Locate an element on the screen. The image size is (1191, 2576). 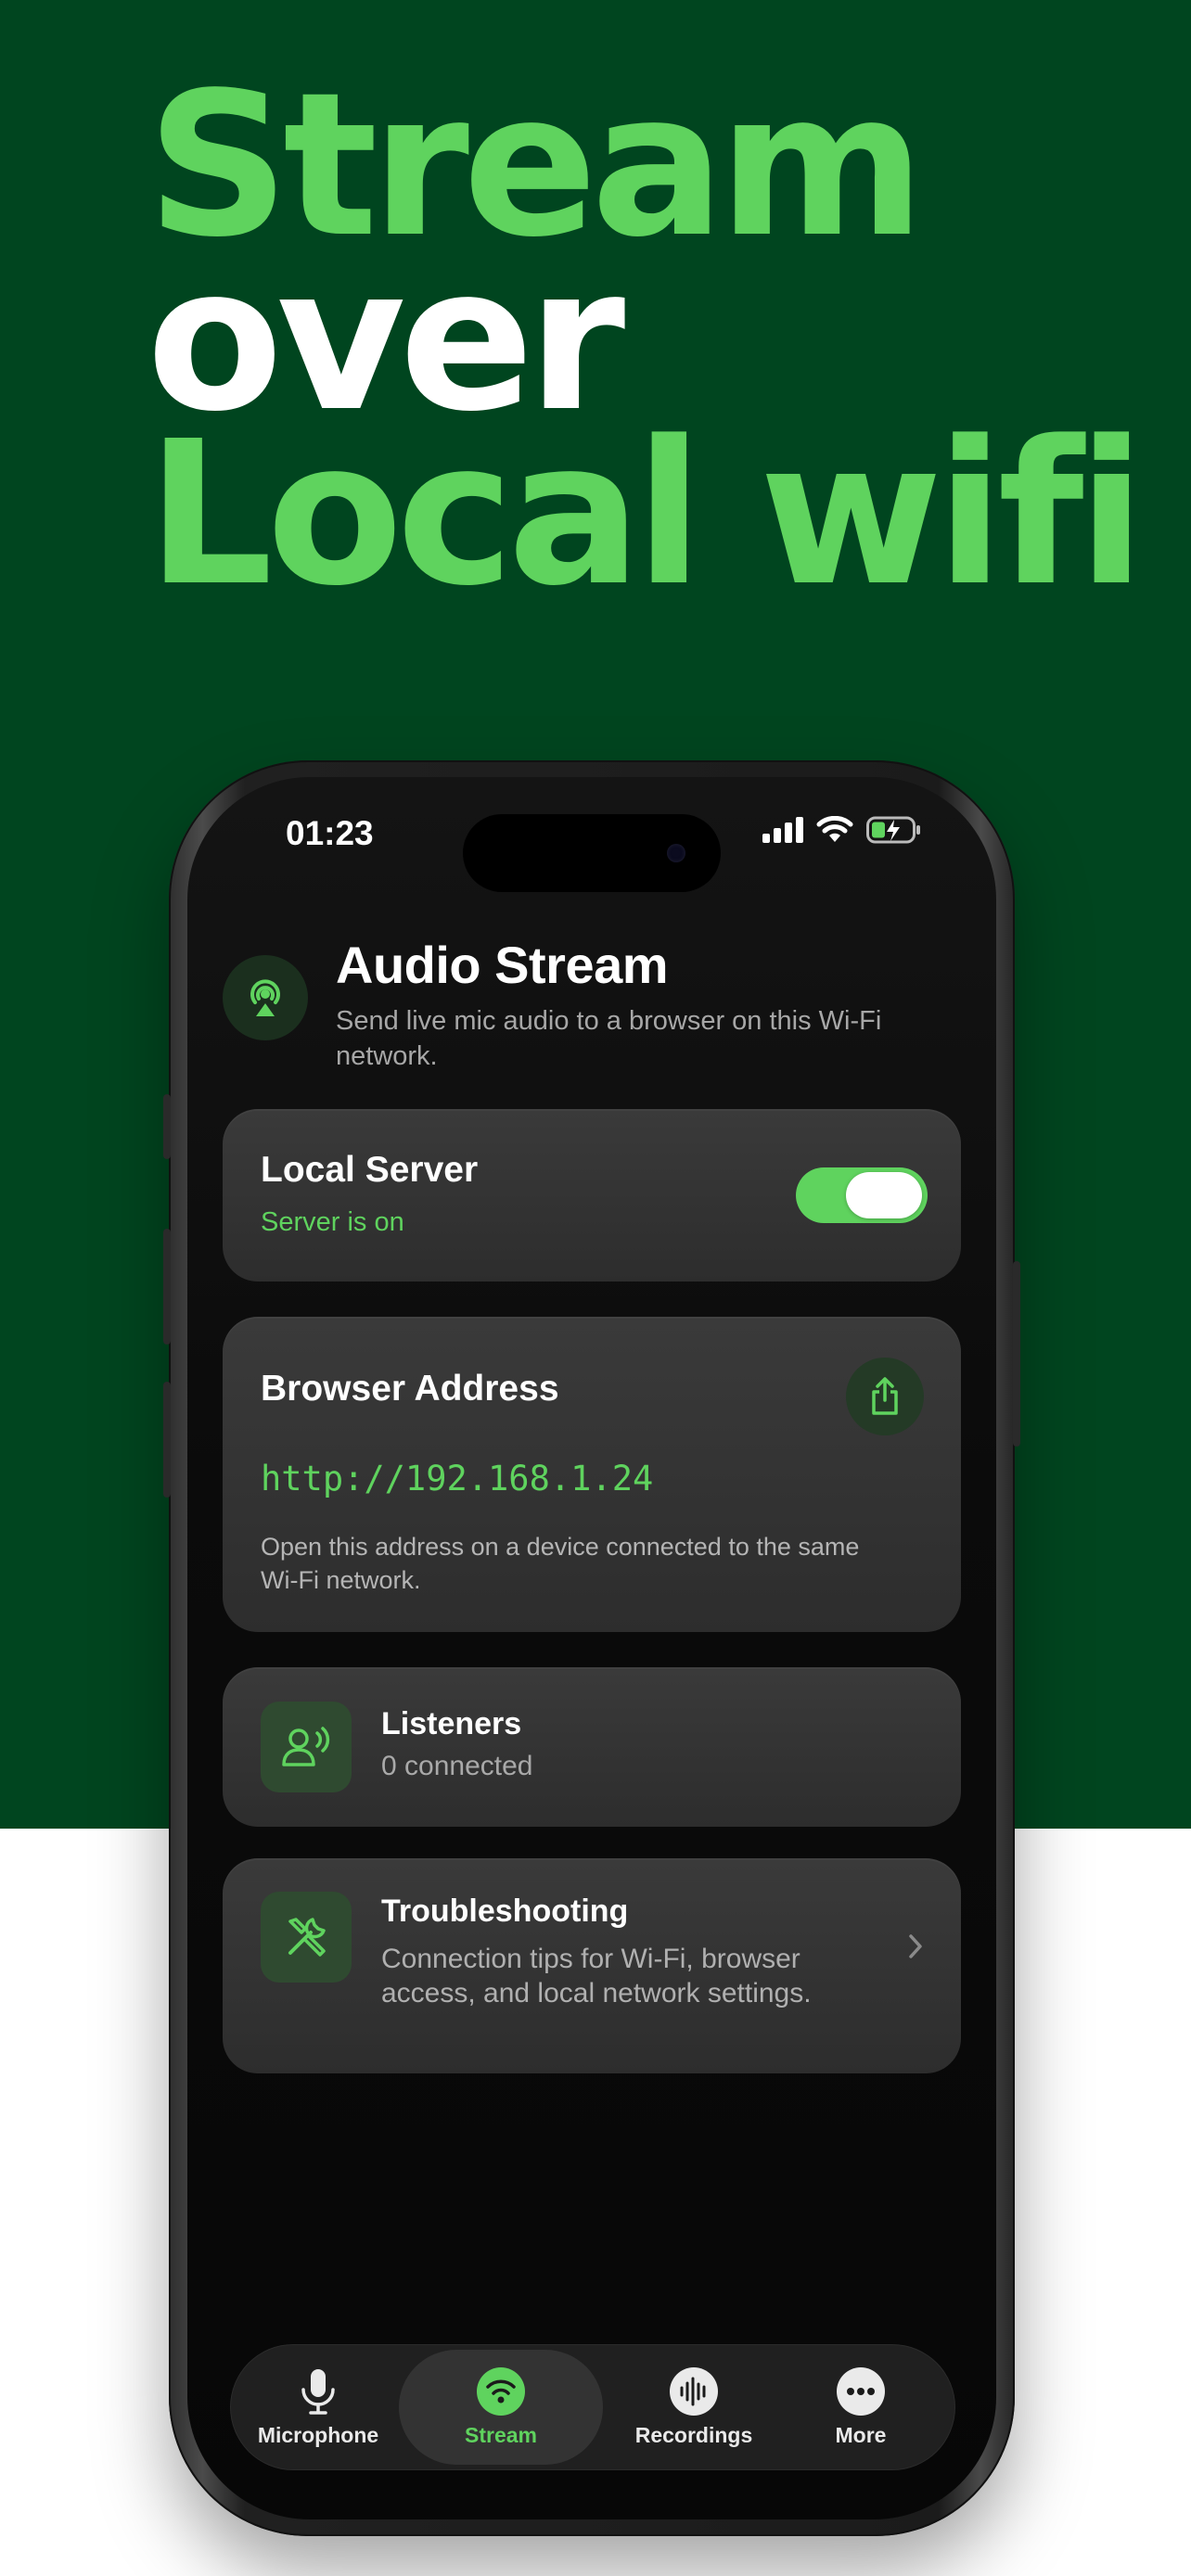
tab-more: More is located at coordinates (861, 2407).